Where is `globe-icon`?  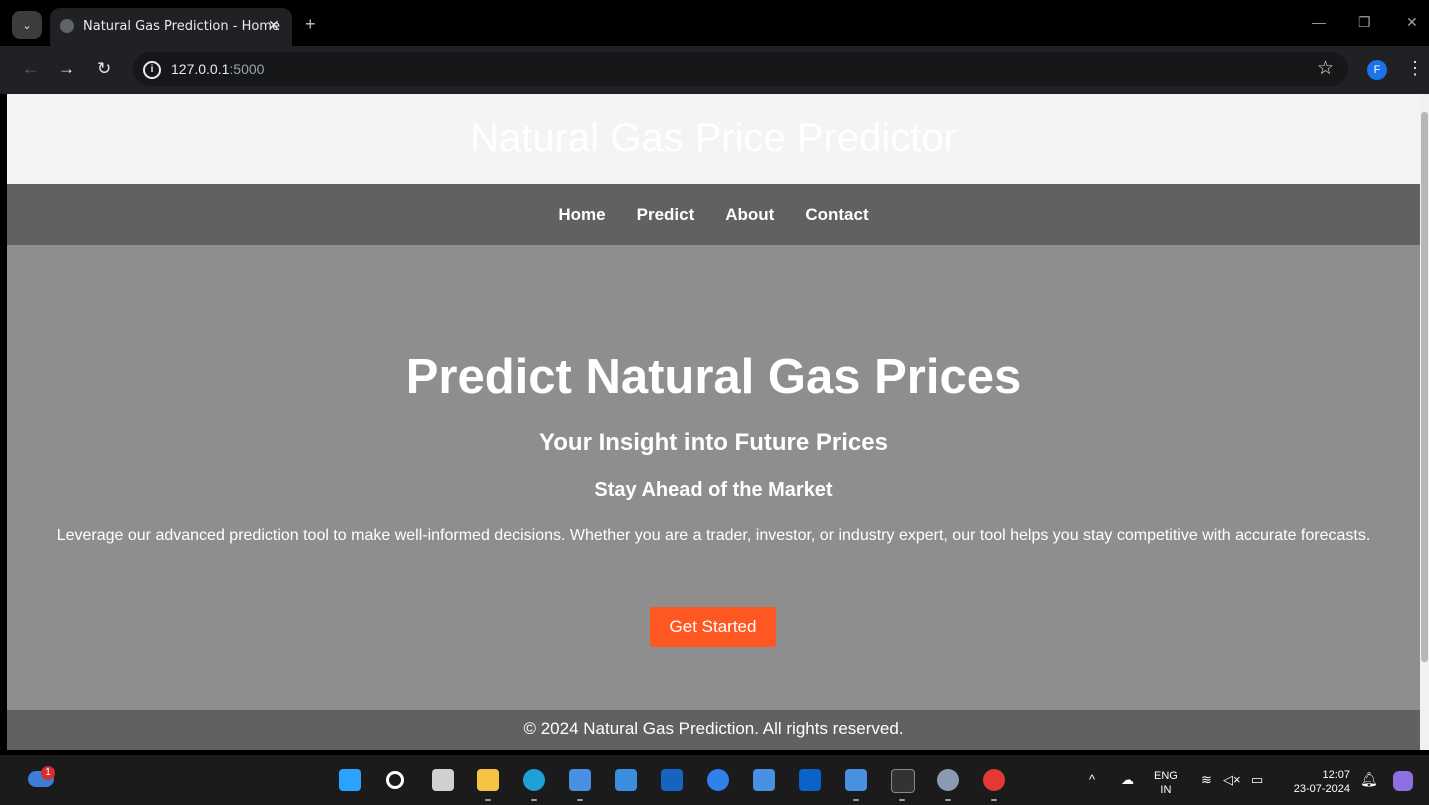 globe-icon is located at coordinates (67, 26).